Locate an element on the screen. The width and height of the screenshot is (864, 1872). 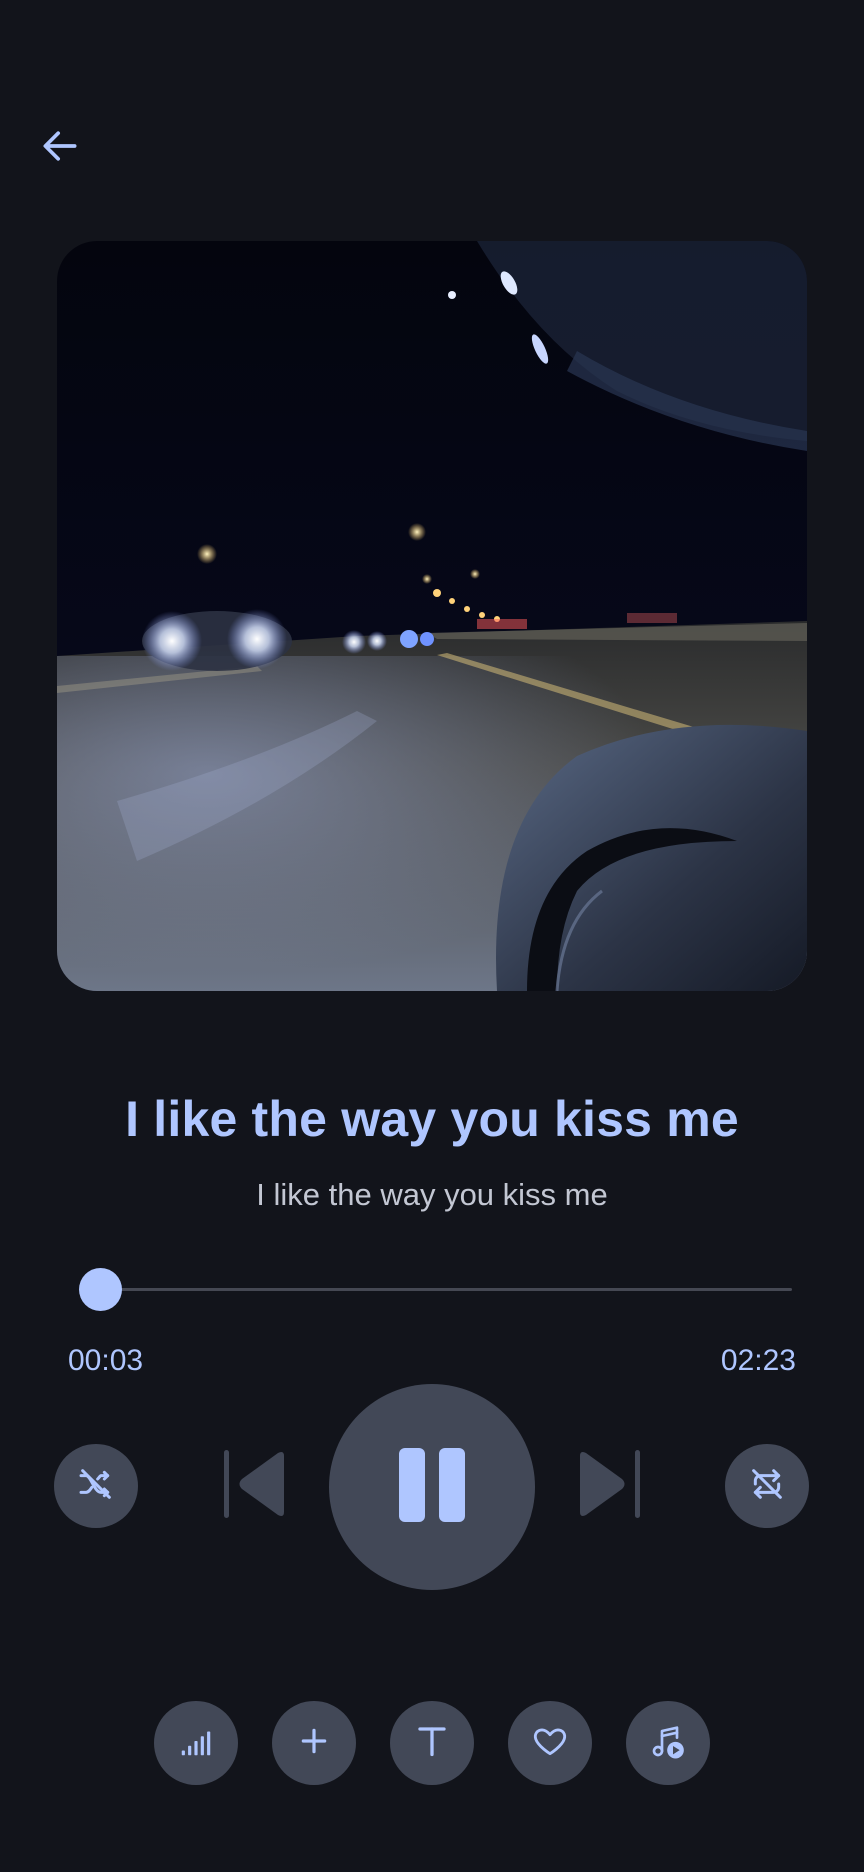
music-play-icon is located at coordinates (668, 1743).